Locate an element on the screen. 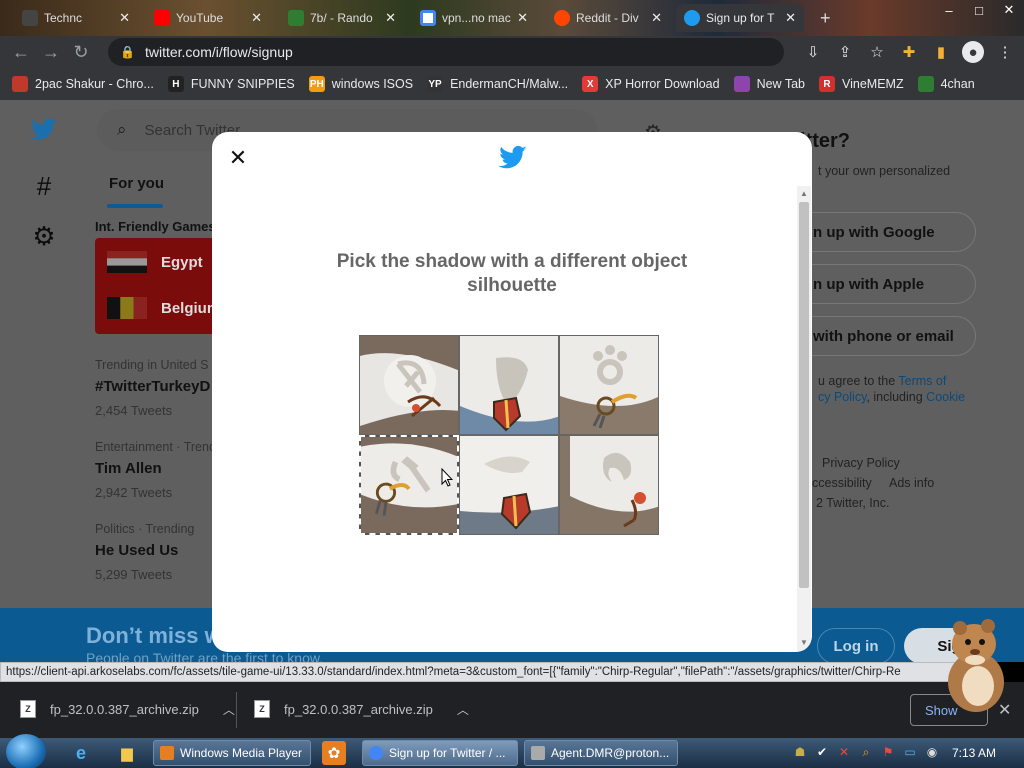 The height and width of the screenshot is (768, 1024). bookmark-icon: YP is located at coordinates (435, 84).